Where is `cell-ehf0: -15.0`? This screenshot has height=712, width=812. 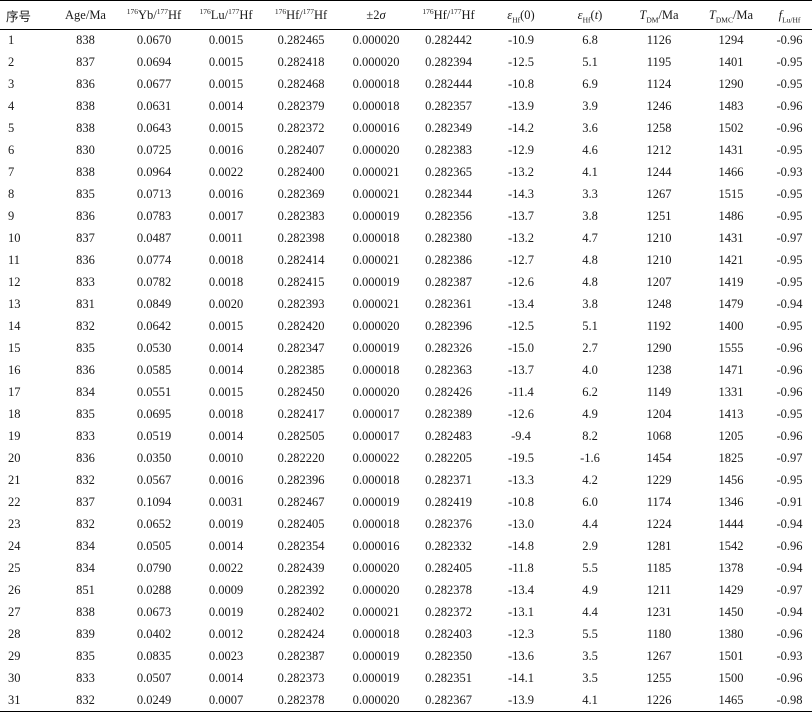 cell-ehf0: -15.0 is located at coordinates (521, 348).